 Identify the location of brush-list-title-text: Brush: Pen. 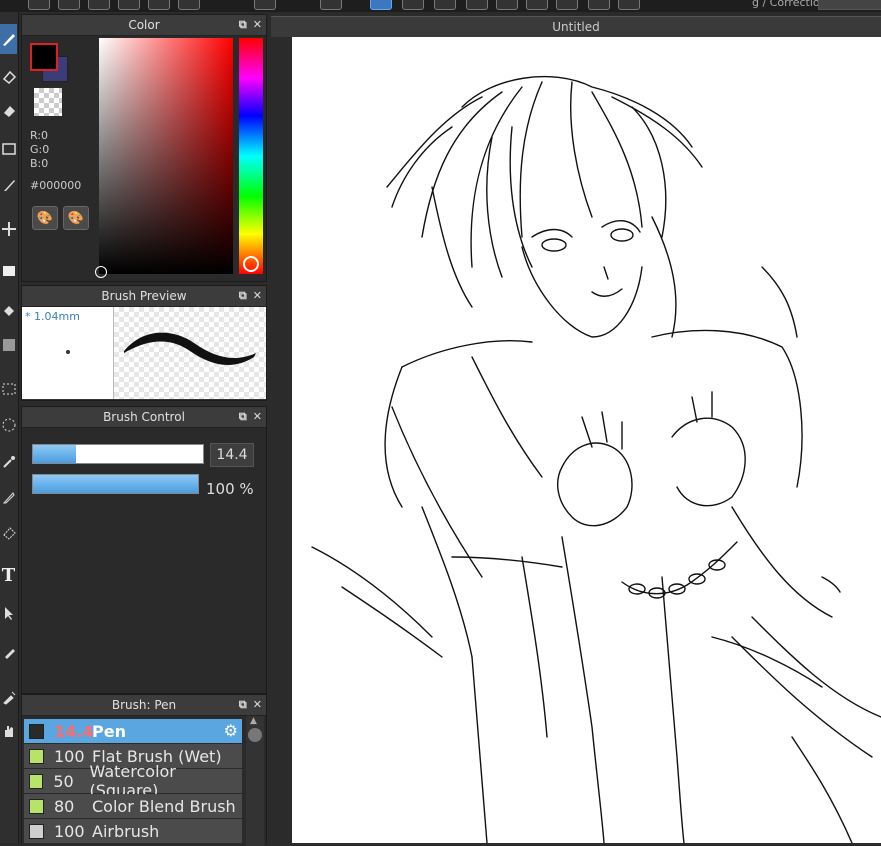
(144, 705).